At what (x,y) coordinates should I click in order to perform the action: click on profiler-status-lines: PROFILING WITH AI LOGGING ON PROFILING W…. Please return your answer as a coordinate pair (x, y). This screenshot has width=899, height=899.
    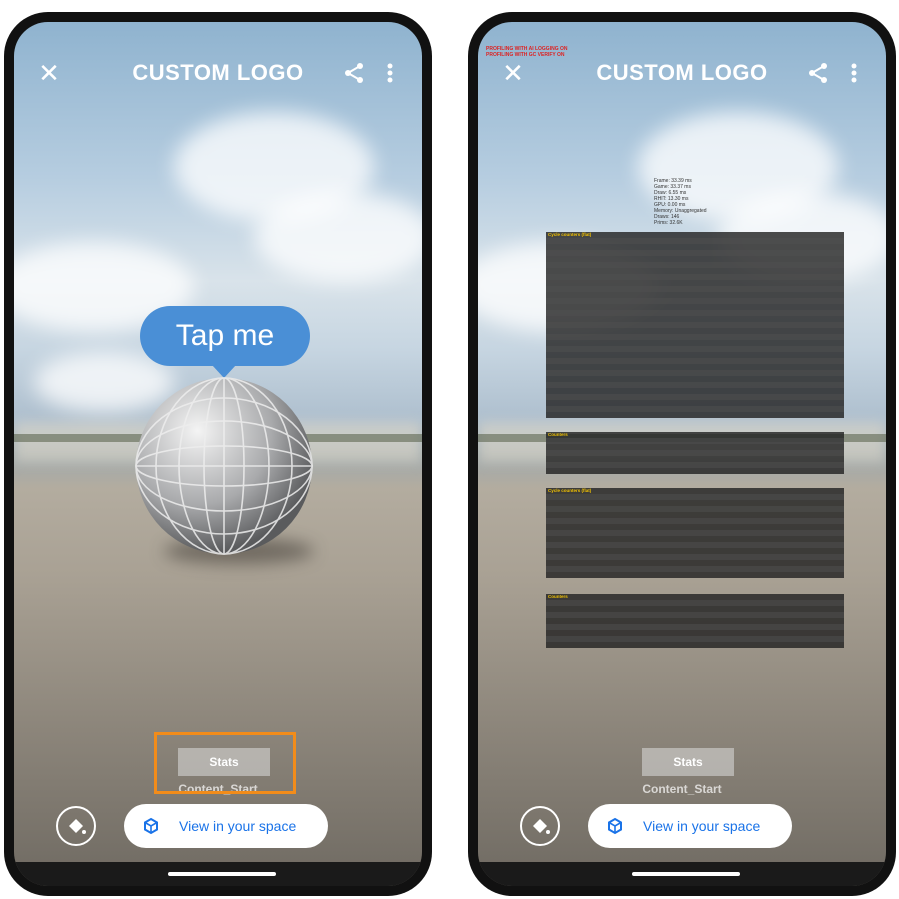
    Looking at the image, I should click on (526, 52).